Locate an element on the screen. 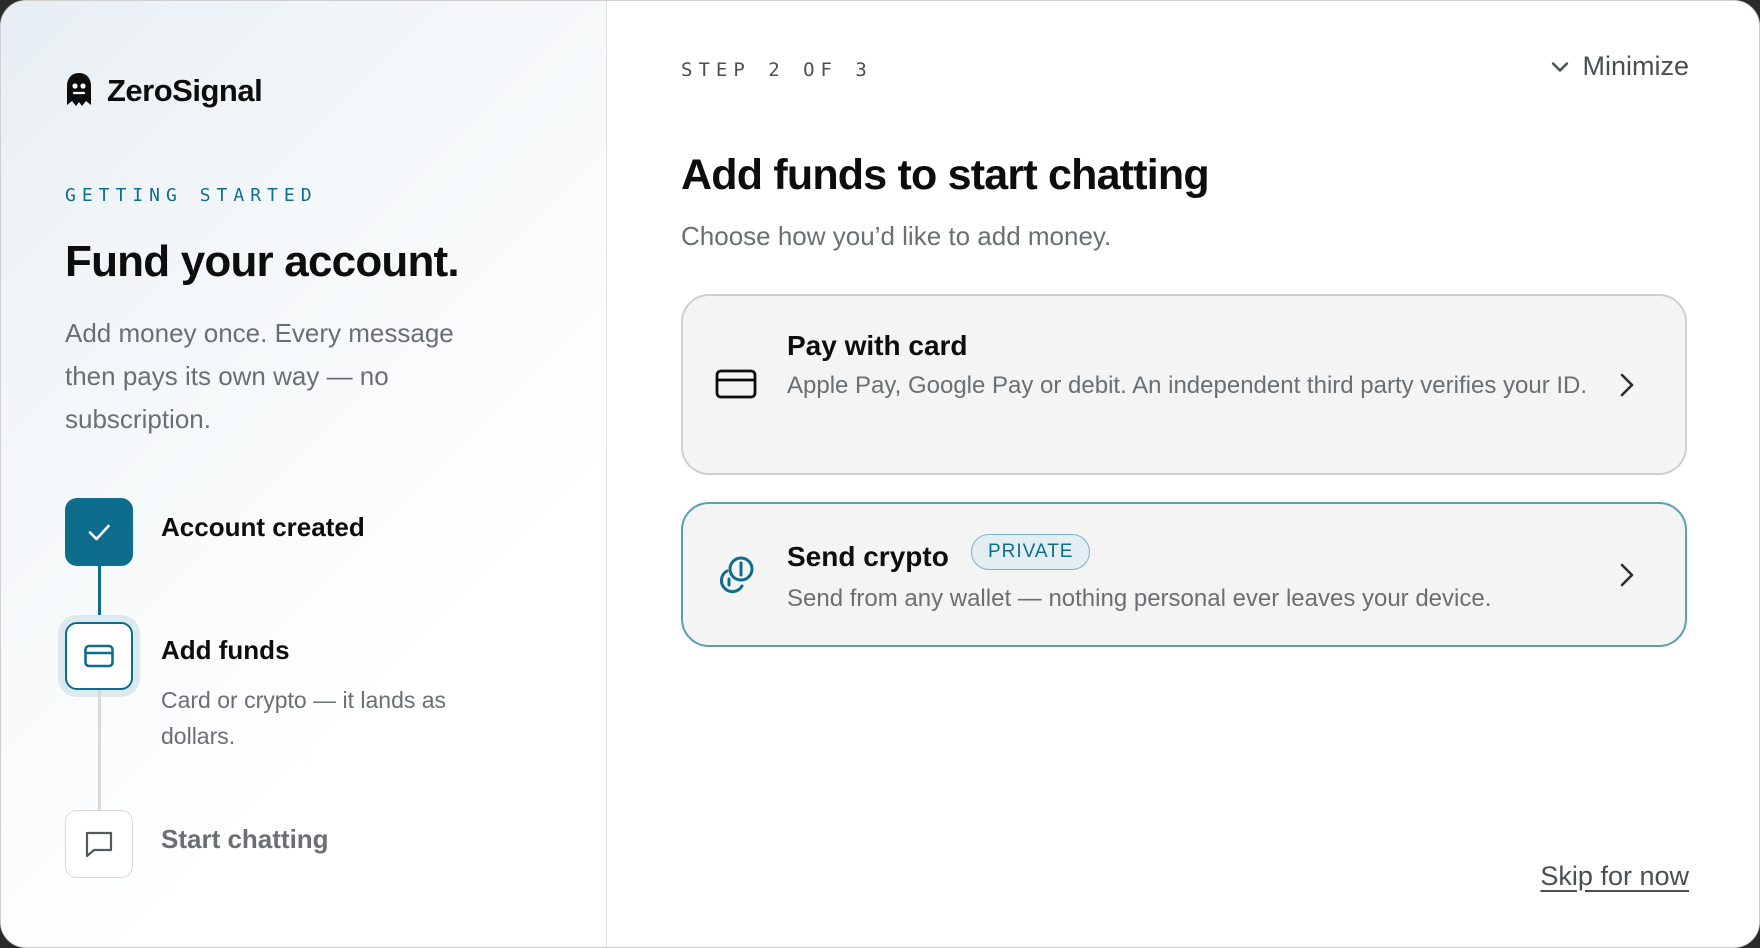  step-description-add-funds: Card or crypto — it lands as dollars. is located at coordinates (304, 718).